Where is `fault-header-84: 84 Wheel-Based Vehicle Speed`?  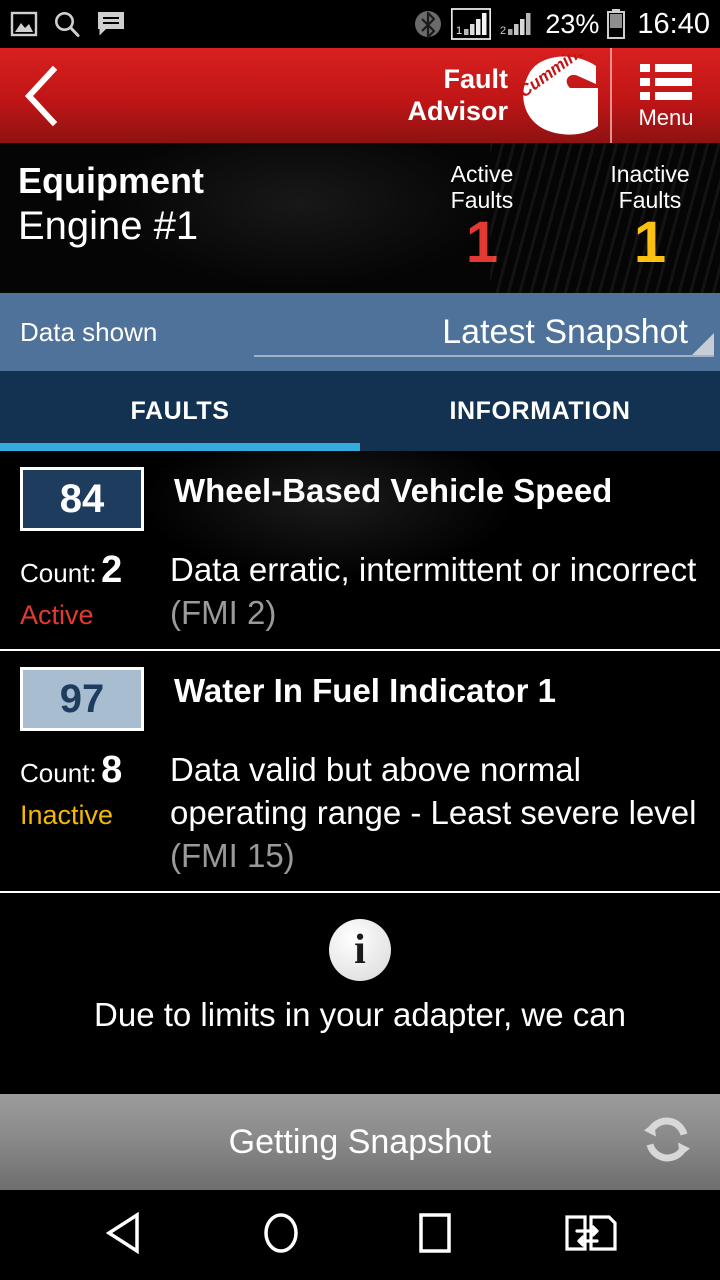
fault-header-84: 84 Wheel-Based Vehicle Speed is located at coordinates (360, 497).